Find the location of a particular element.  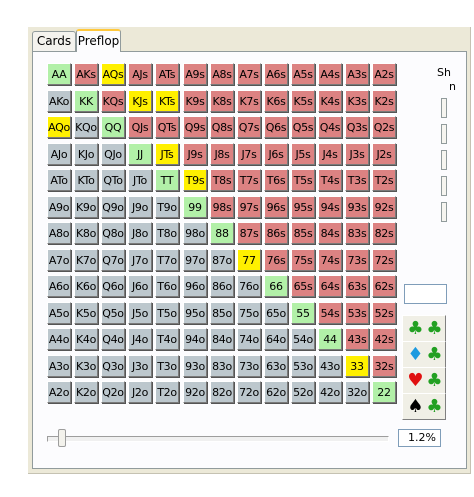

hand-cell-q3o: Q3o is located at coordinates (113, 366).